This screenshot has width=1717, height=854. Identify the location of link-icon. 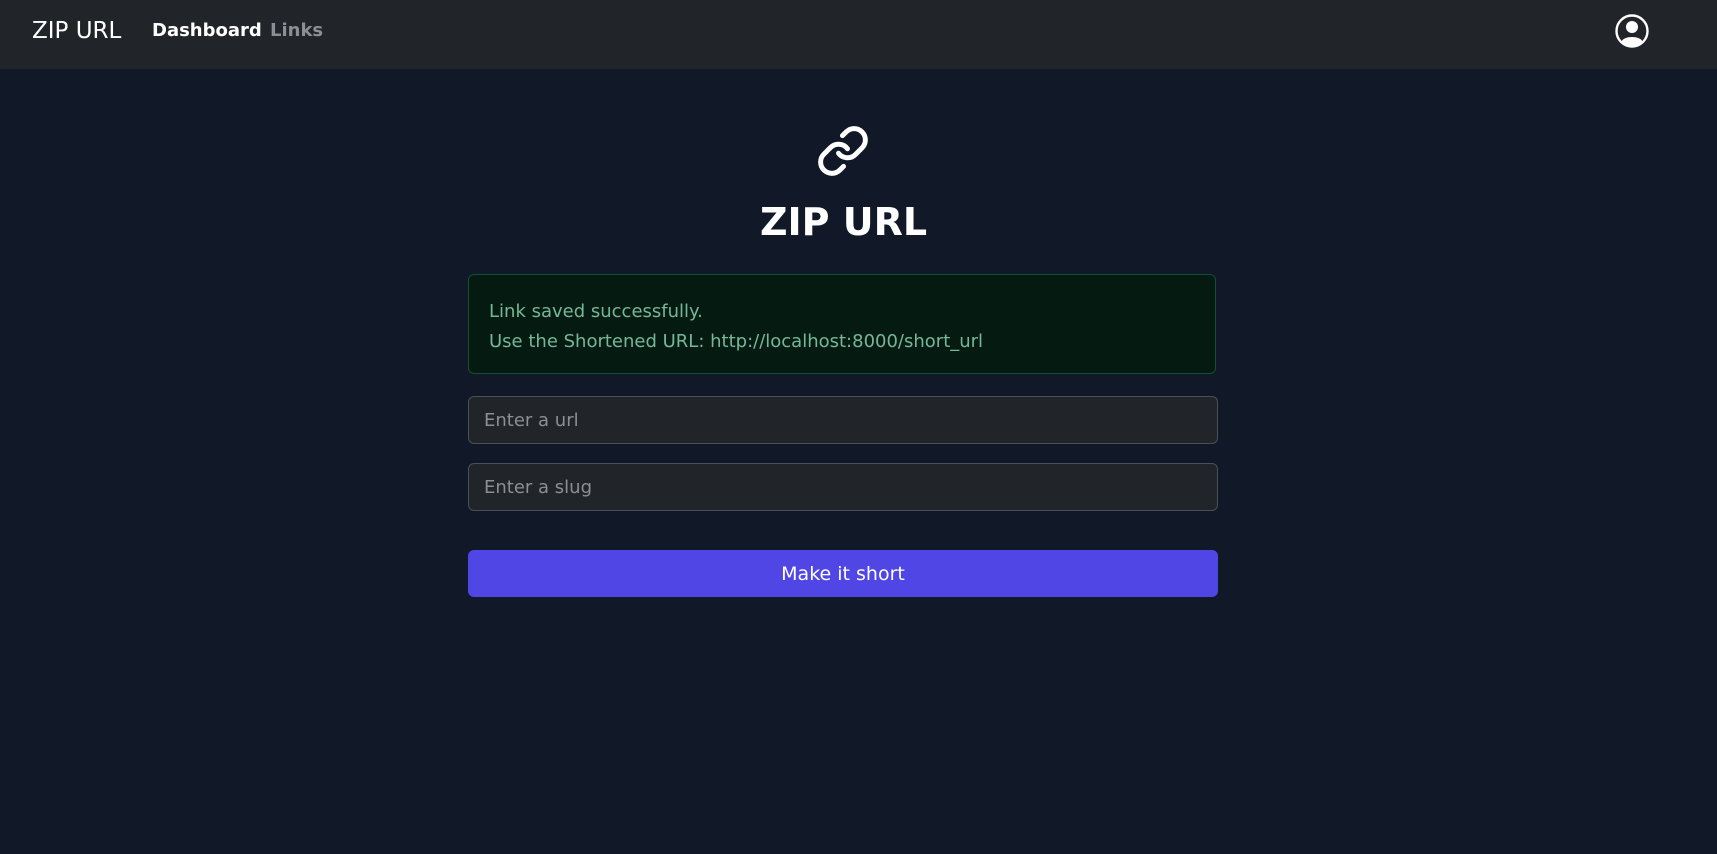
(843, 151).